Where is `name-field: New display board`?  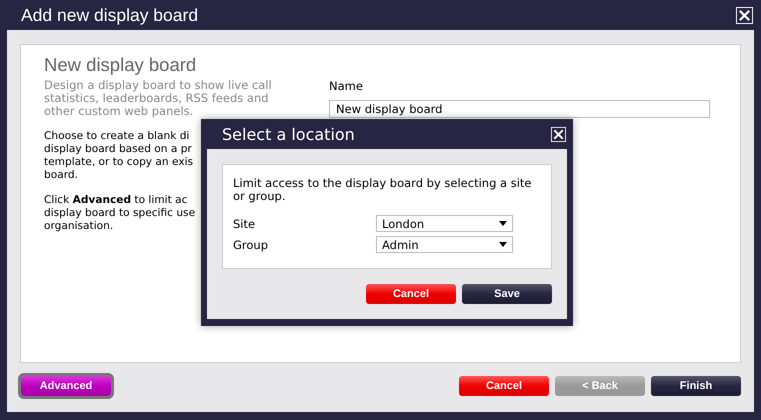 name-field: New display board is located at coordinates (519, 109).